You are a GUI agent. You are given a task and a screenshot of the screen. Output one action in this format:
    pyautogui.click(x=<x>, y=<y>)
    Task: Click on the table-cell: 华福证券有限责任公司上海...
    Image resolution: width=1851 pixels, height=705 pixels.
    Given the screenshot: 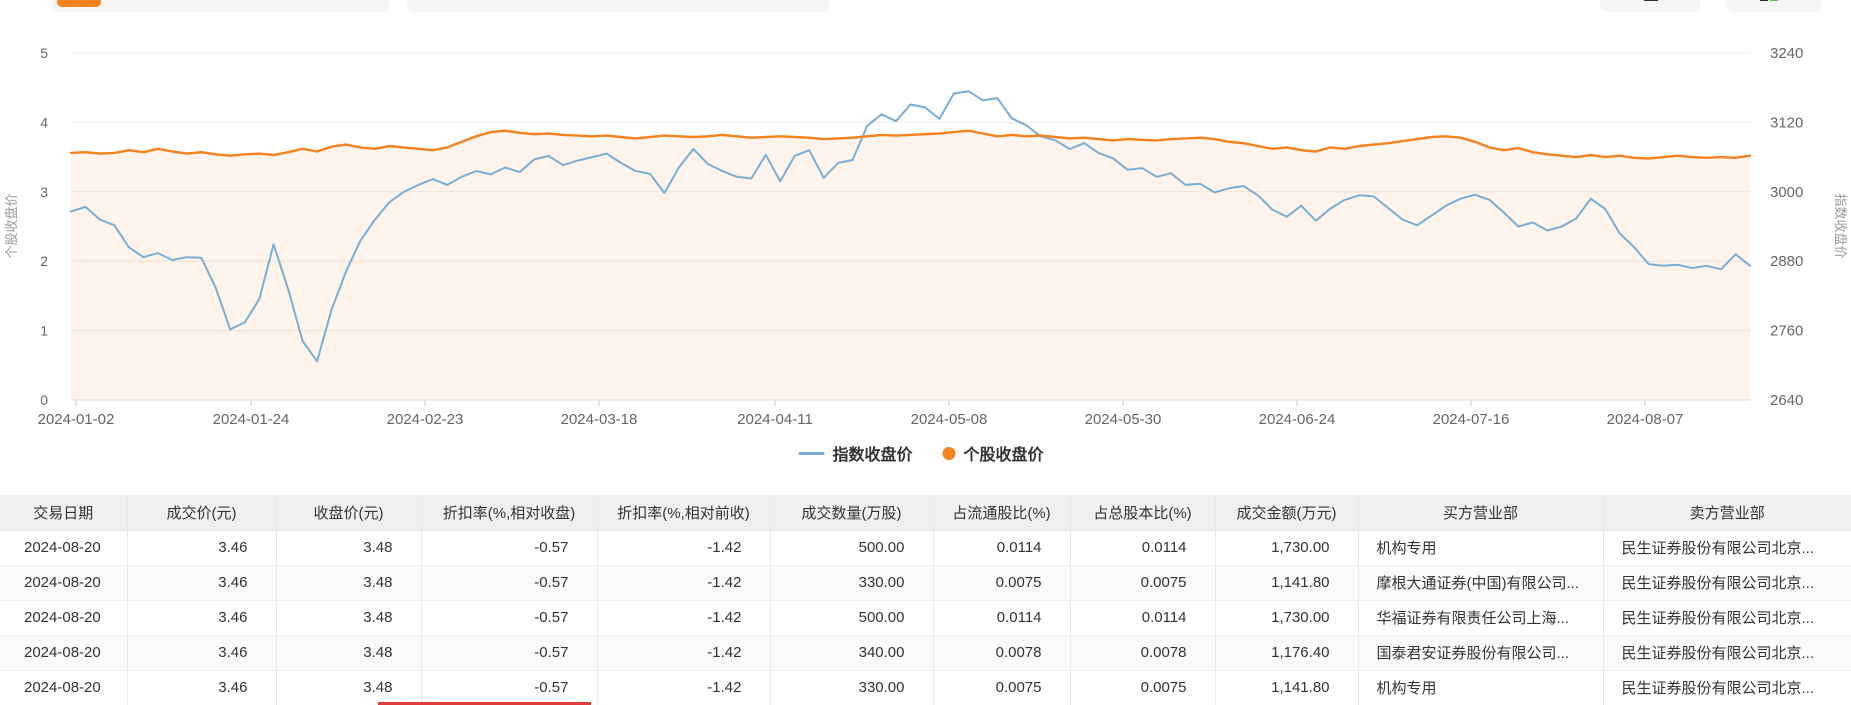 What is the action you would take?
    pyautogui.click(x=1481, y=617)
    